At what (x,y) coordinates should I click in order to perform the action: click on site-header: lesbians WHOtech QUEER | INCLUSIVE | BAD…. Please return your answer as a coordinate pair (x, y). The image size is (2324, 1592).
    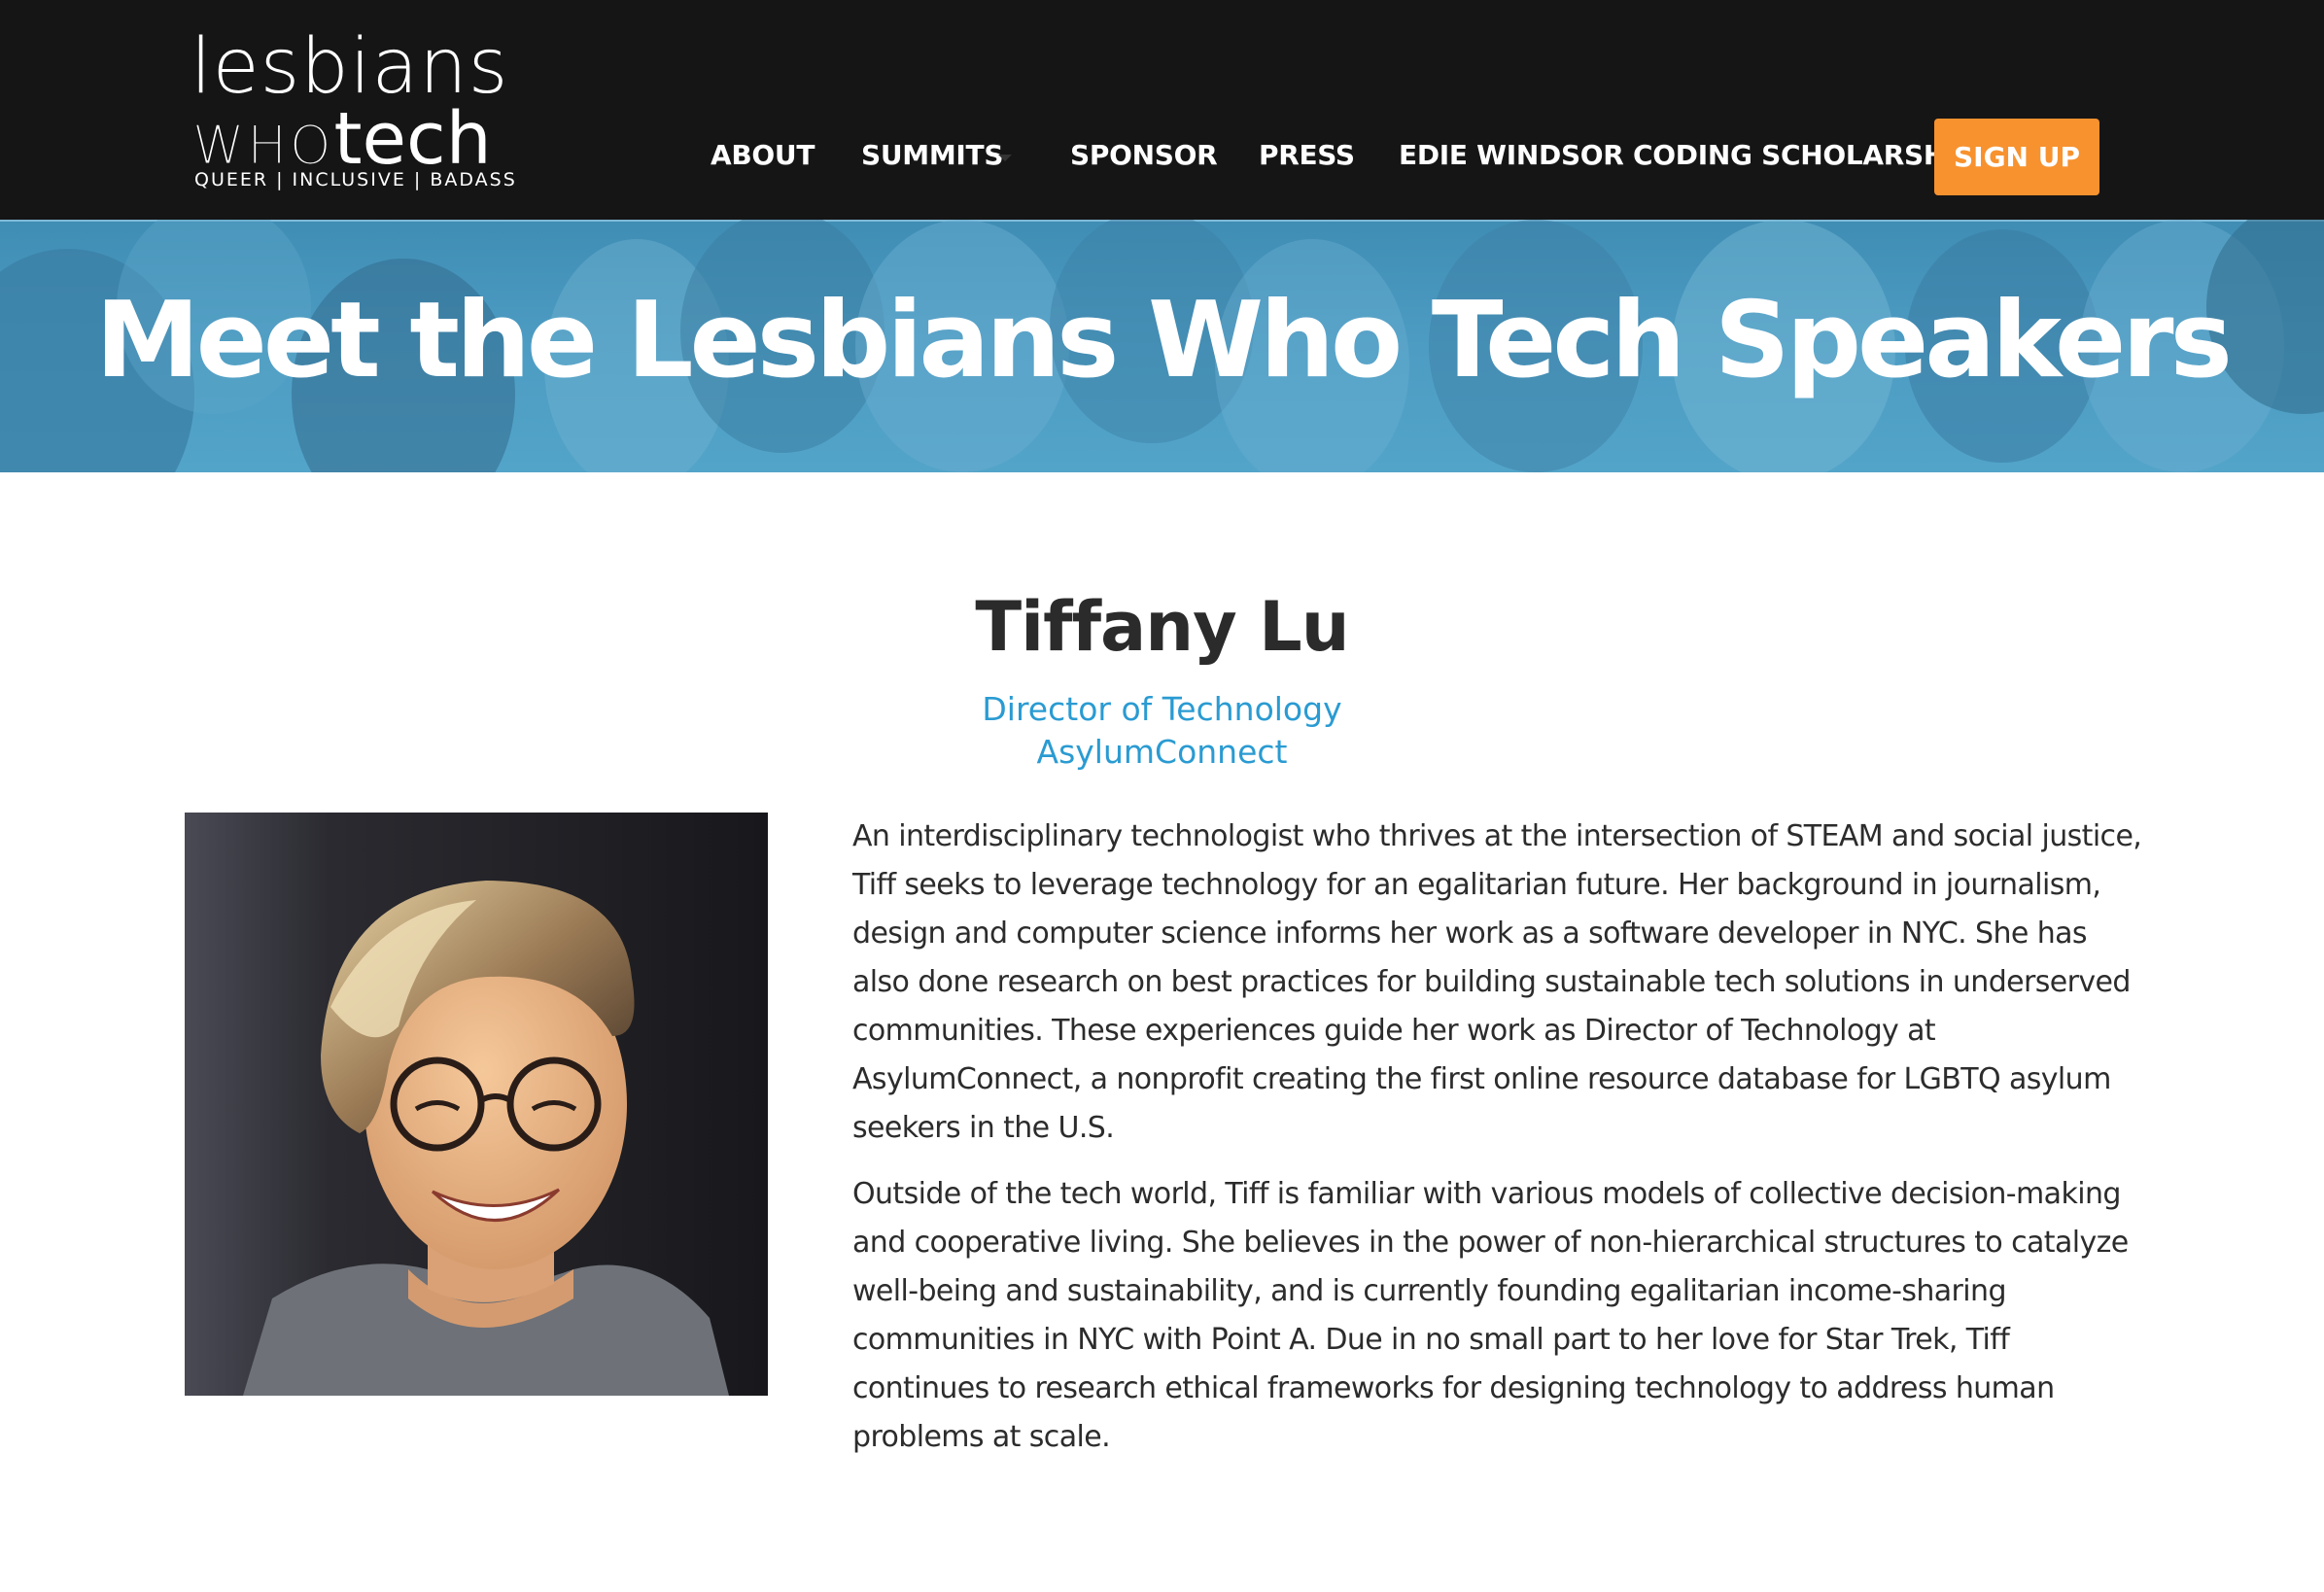
    Looking at the image, I should click on (1162, 110).